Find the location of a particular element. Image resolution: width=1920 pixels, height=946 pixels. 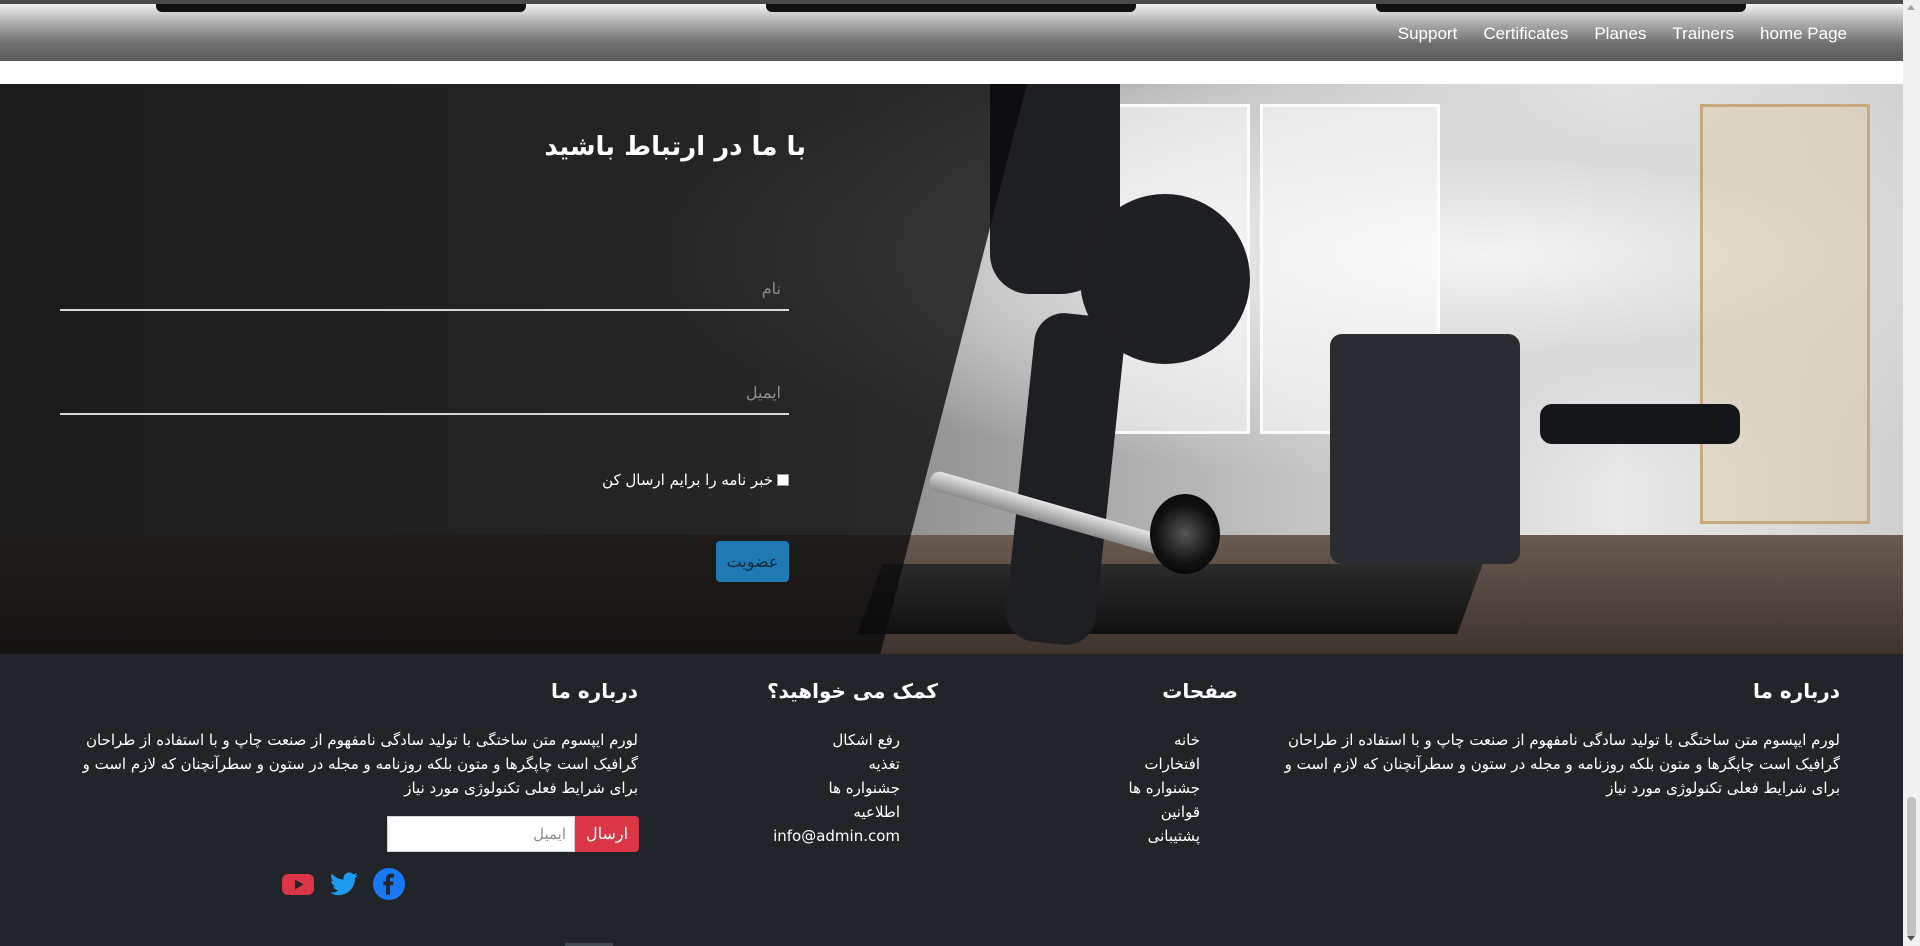

scroll-up-arrow is located at coordinates (1911, 7).